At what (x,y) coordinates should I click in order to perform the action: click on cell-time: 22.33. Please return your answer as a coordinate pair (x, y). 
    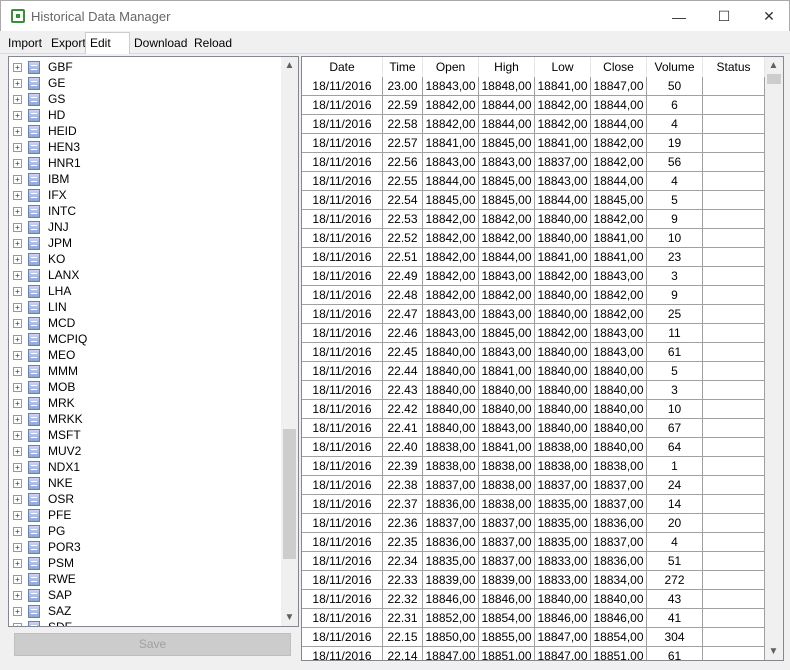
    Looking at the image, I should click on (403, 580).